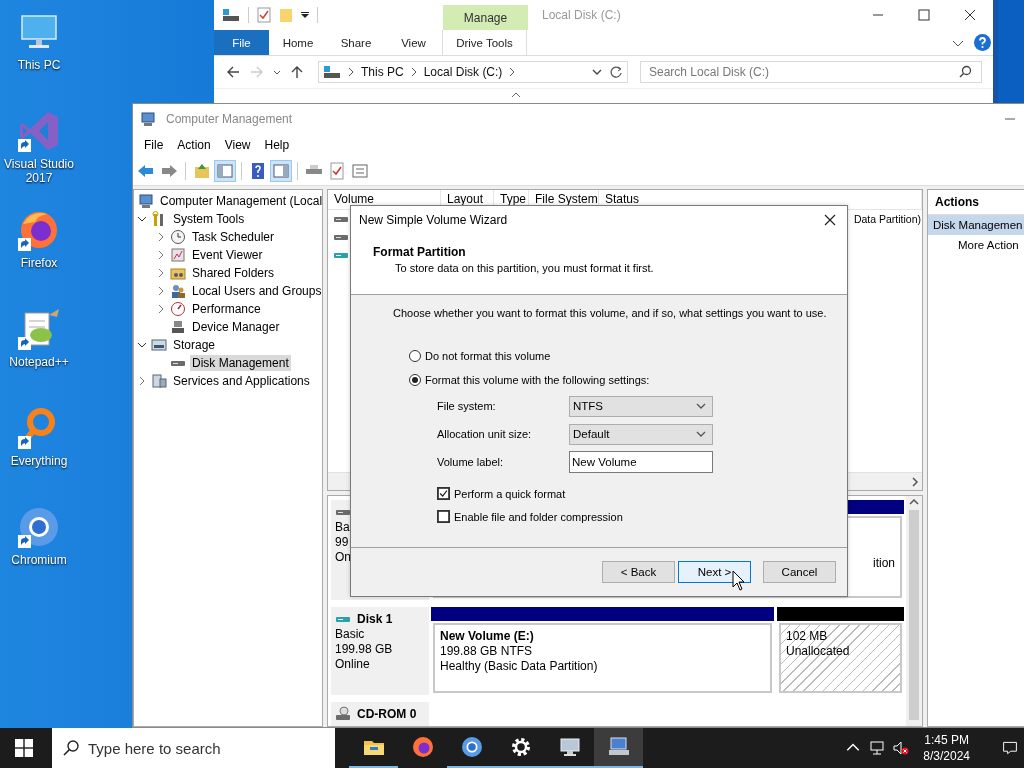 The height and width of the screenshot is (768, 1024). Describe the element at coordinates (976, 245) in the screenshot. I see `action-item: More Action` at that location.